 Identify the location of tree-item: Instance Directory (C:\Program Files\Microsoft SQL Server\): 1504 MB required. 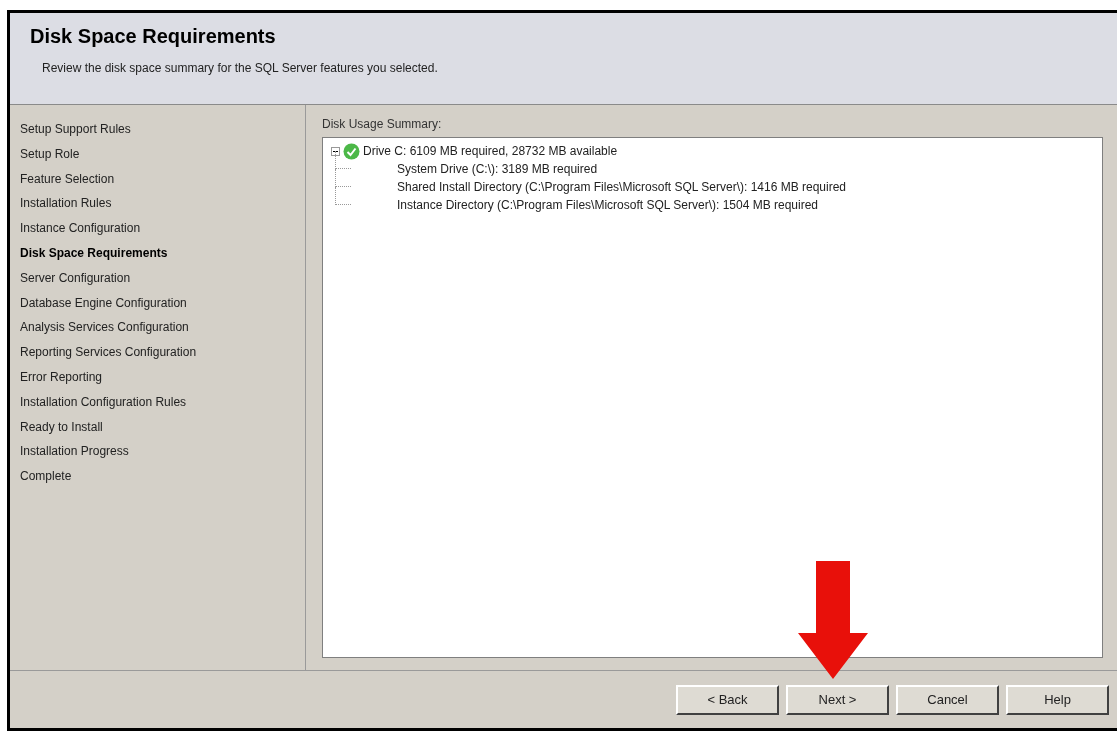
(608, 205).